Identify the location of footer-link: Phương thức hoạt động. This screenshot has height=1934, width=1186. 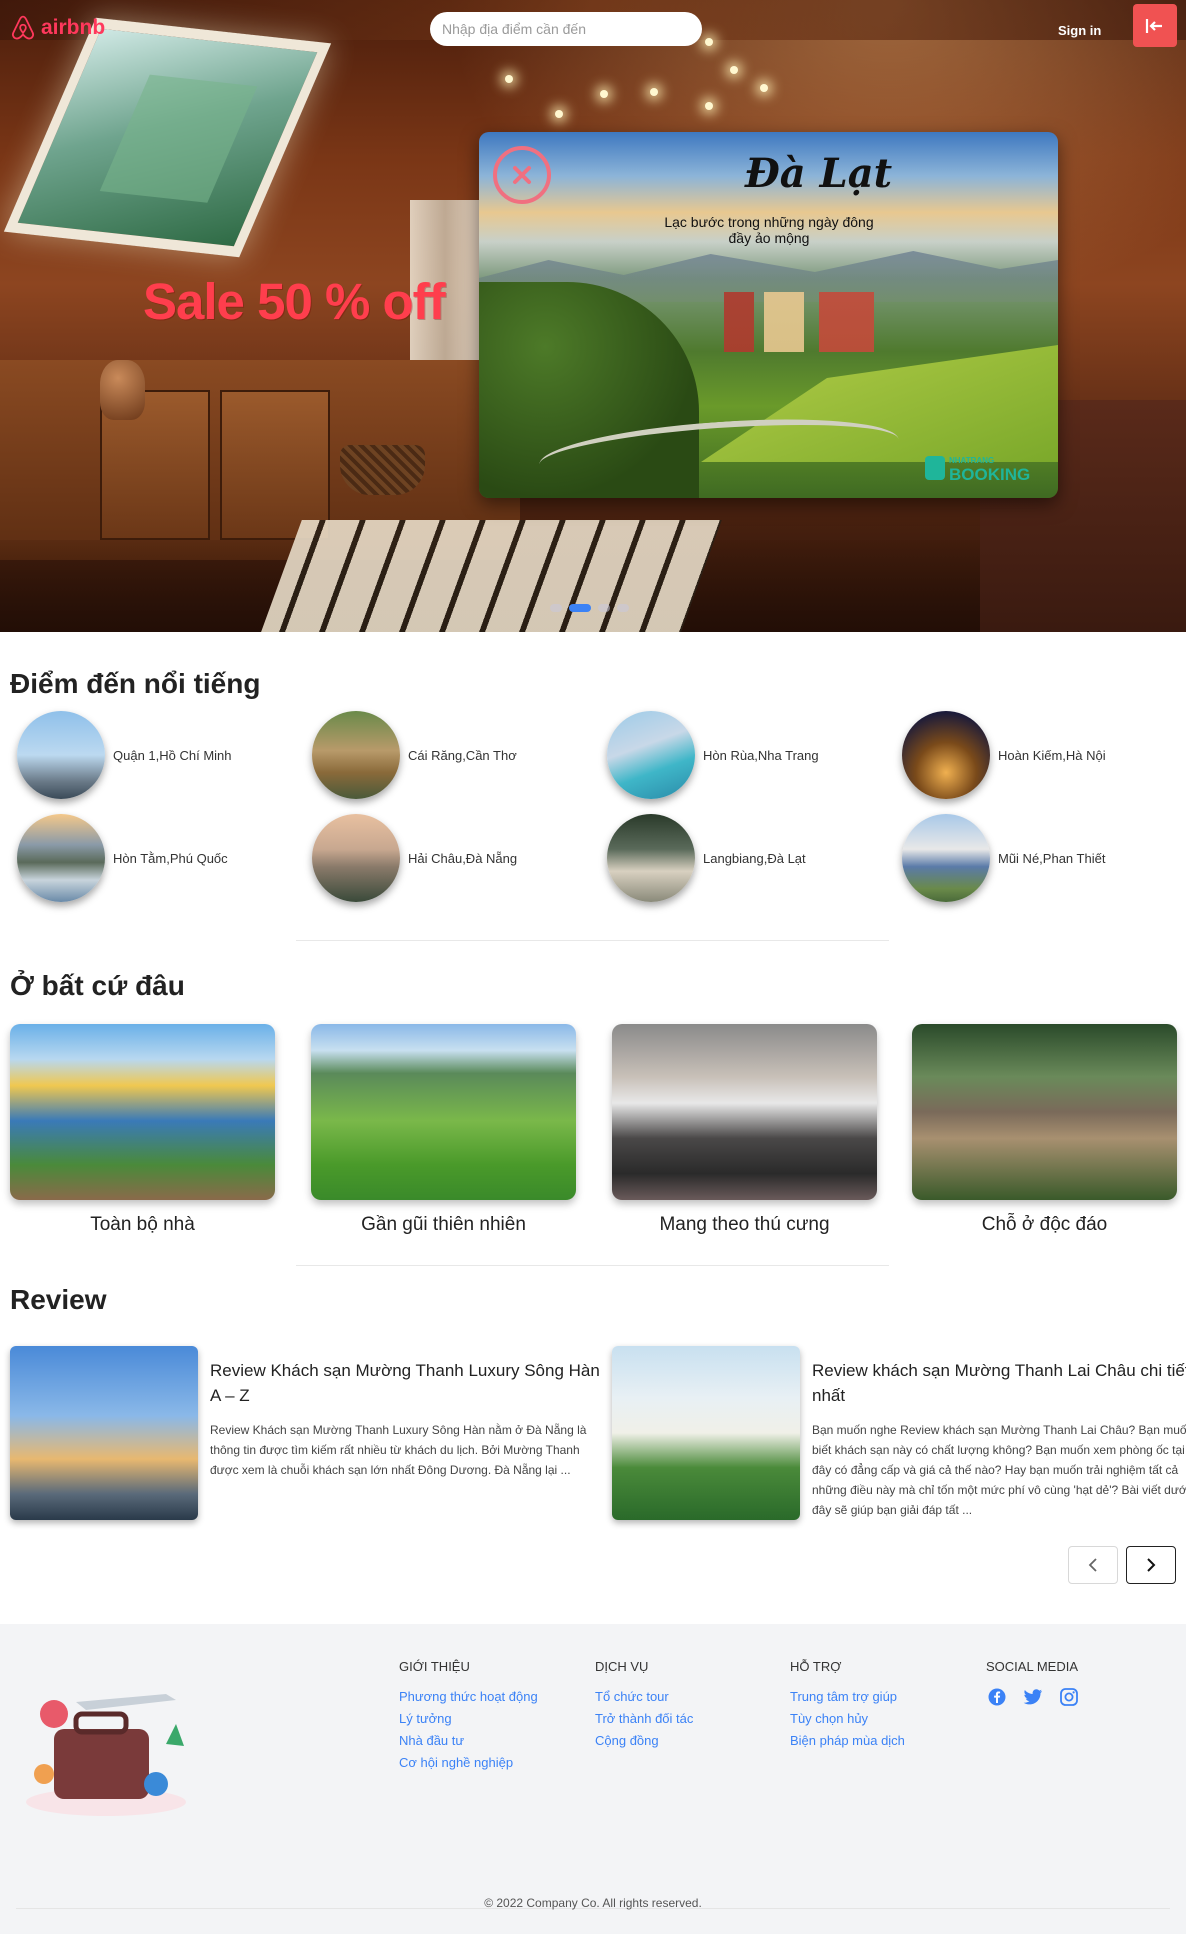
(468, 1697).